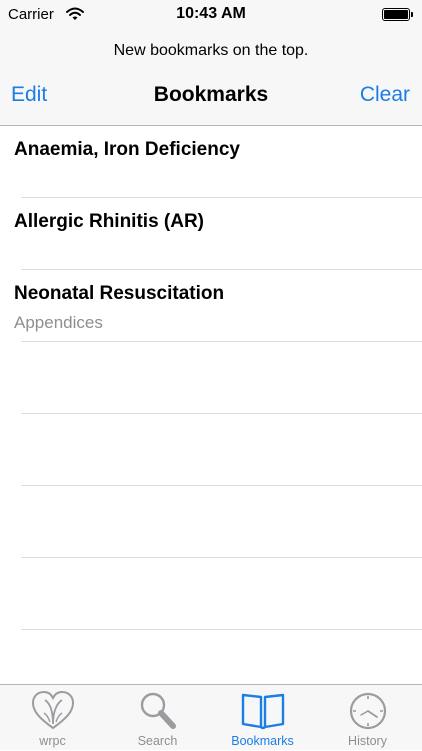 This screenshot has width=422, height=751. What do you see at coordinates (367, 741) in the screenshot?
I see `tab-label: History` at bounding box center [367, 741].